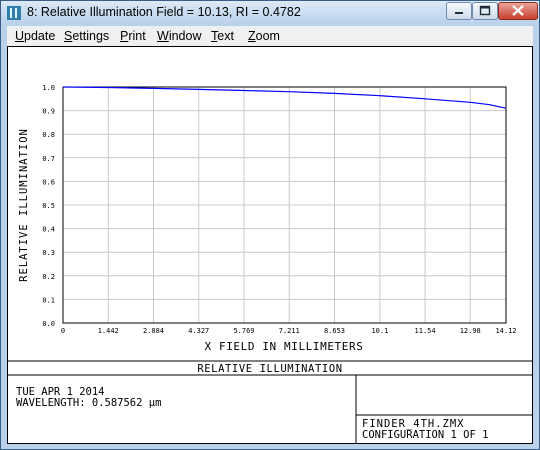 The image size is (540, 450). Describe the element at coordinates (48, 159) in the screenshot. I see `y-tick-label: 0.7` at that location.